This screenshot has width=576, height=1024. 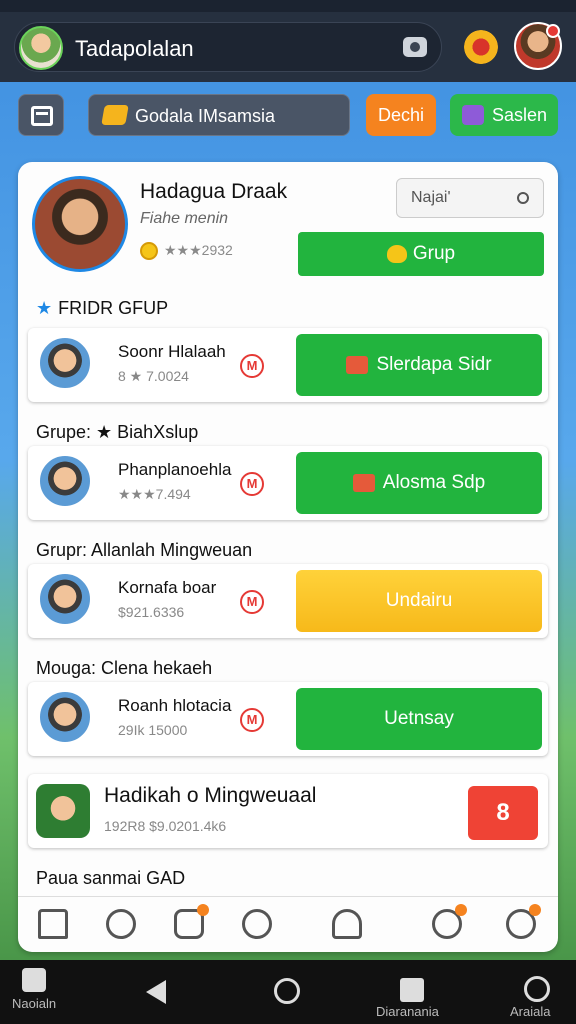 I want to click on title-pill: Tadapolalan, so click(x=228, y=47).